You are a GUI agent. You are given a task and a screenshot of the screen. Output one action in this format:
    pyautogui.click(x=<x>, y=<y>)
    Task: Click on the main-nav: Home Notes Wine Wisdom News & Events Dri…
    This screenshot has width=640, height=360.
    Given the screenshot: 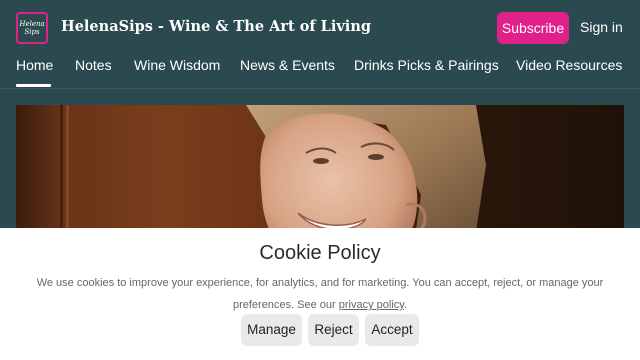 What is the action you would take?
    pyautogui.click(x=320, y=72)
    